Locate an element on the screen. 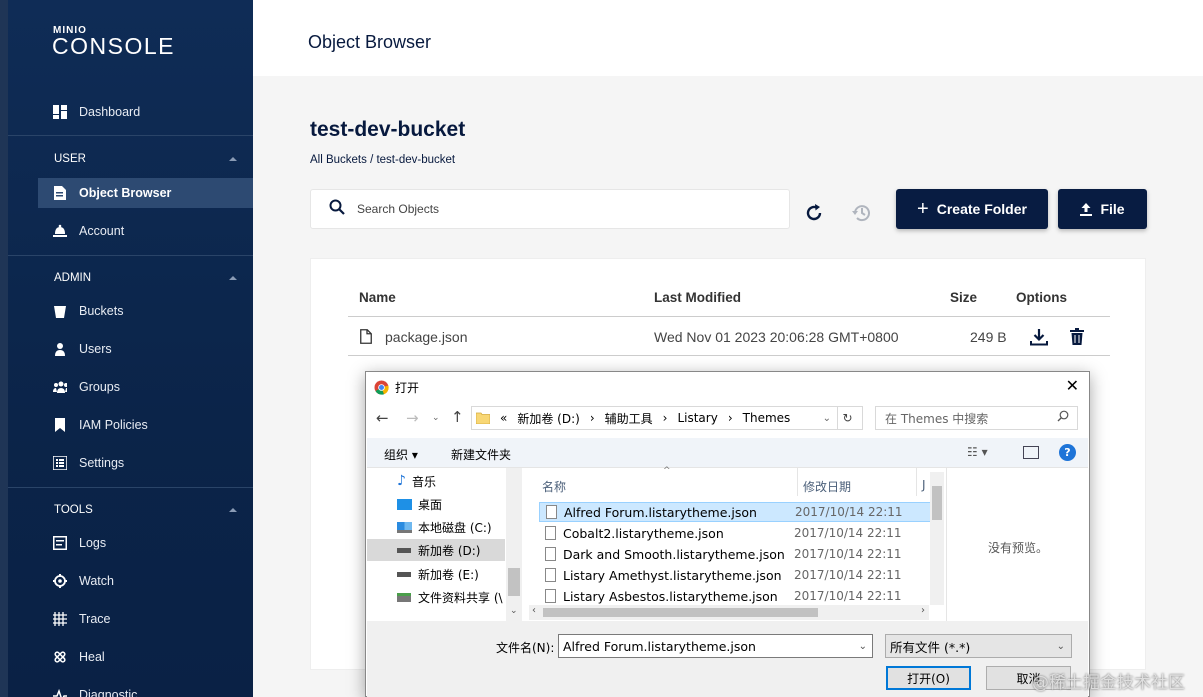  sidebar-item-dashboard: Dashboard is located at coordinates (145, 112).